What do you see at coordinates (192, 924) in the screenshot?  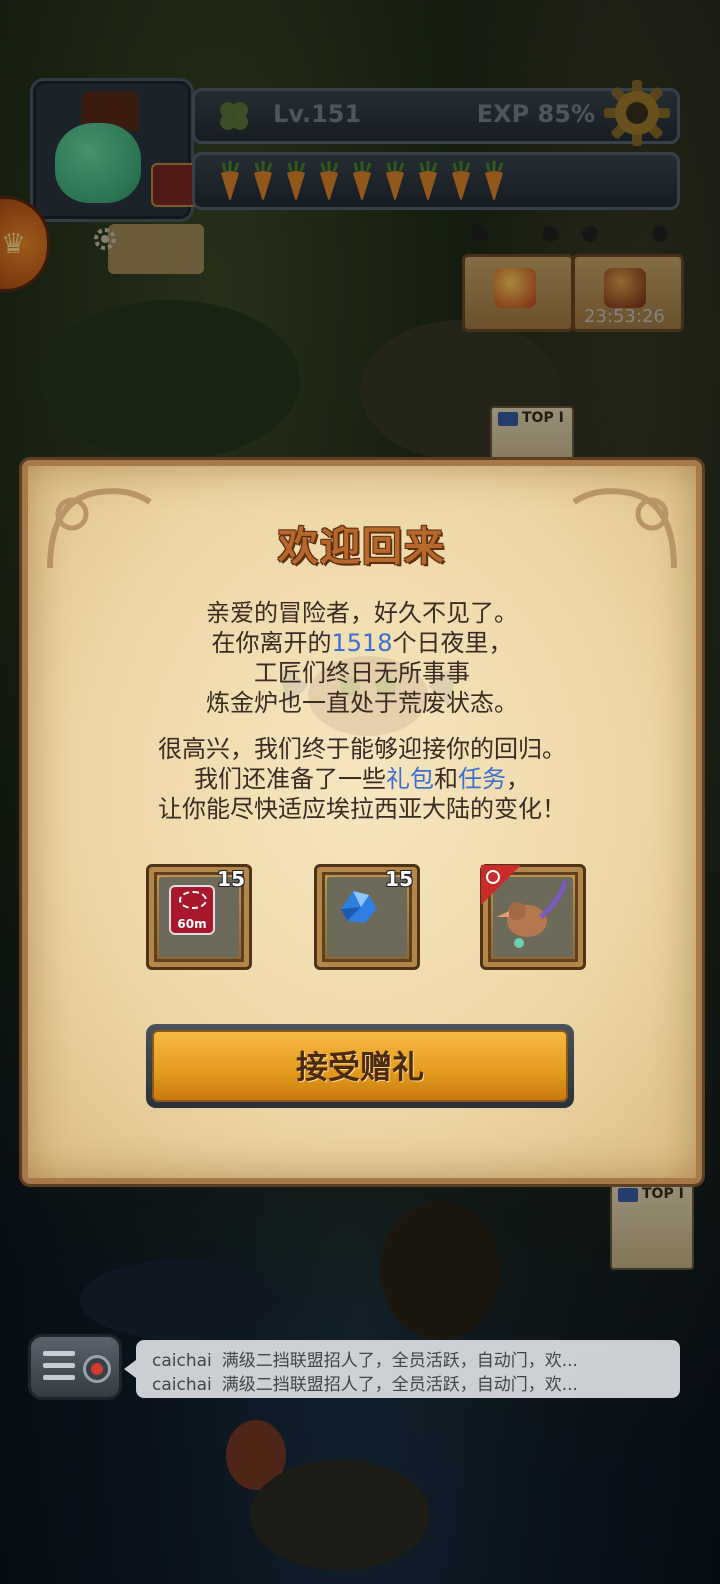 I see `ticket-label: 60m` at bounding box center [192, 924].